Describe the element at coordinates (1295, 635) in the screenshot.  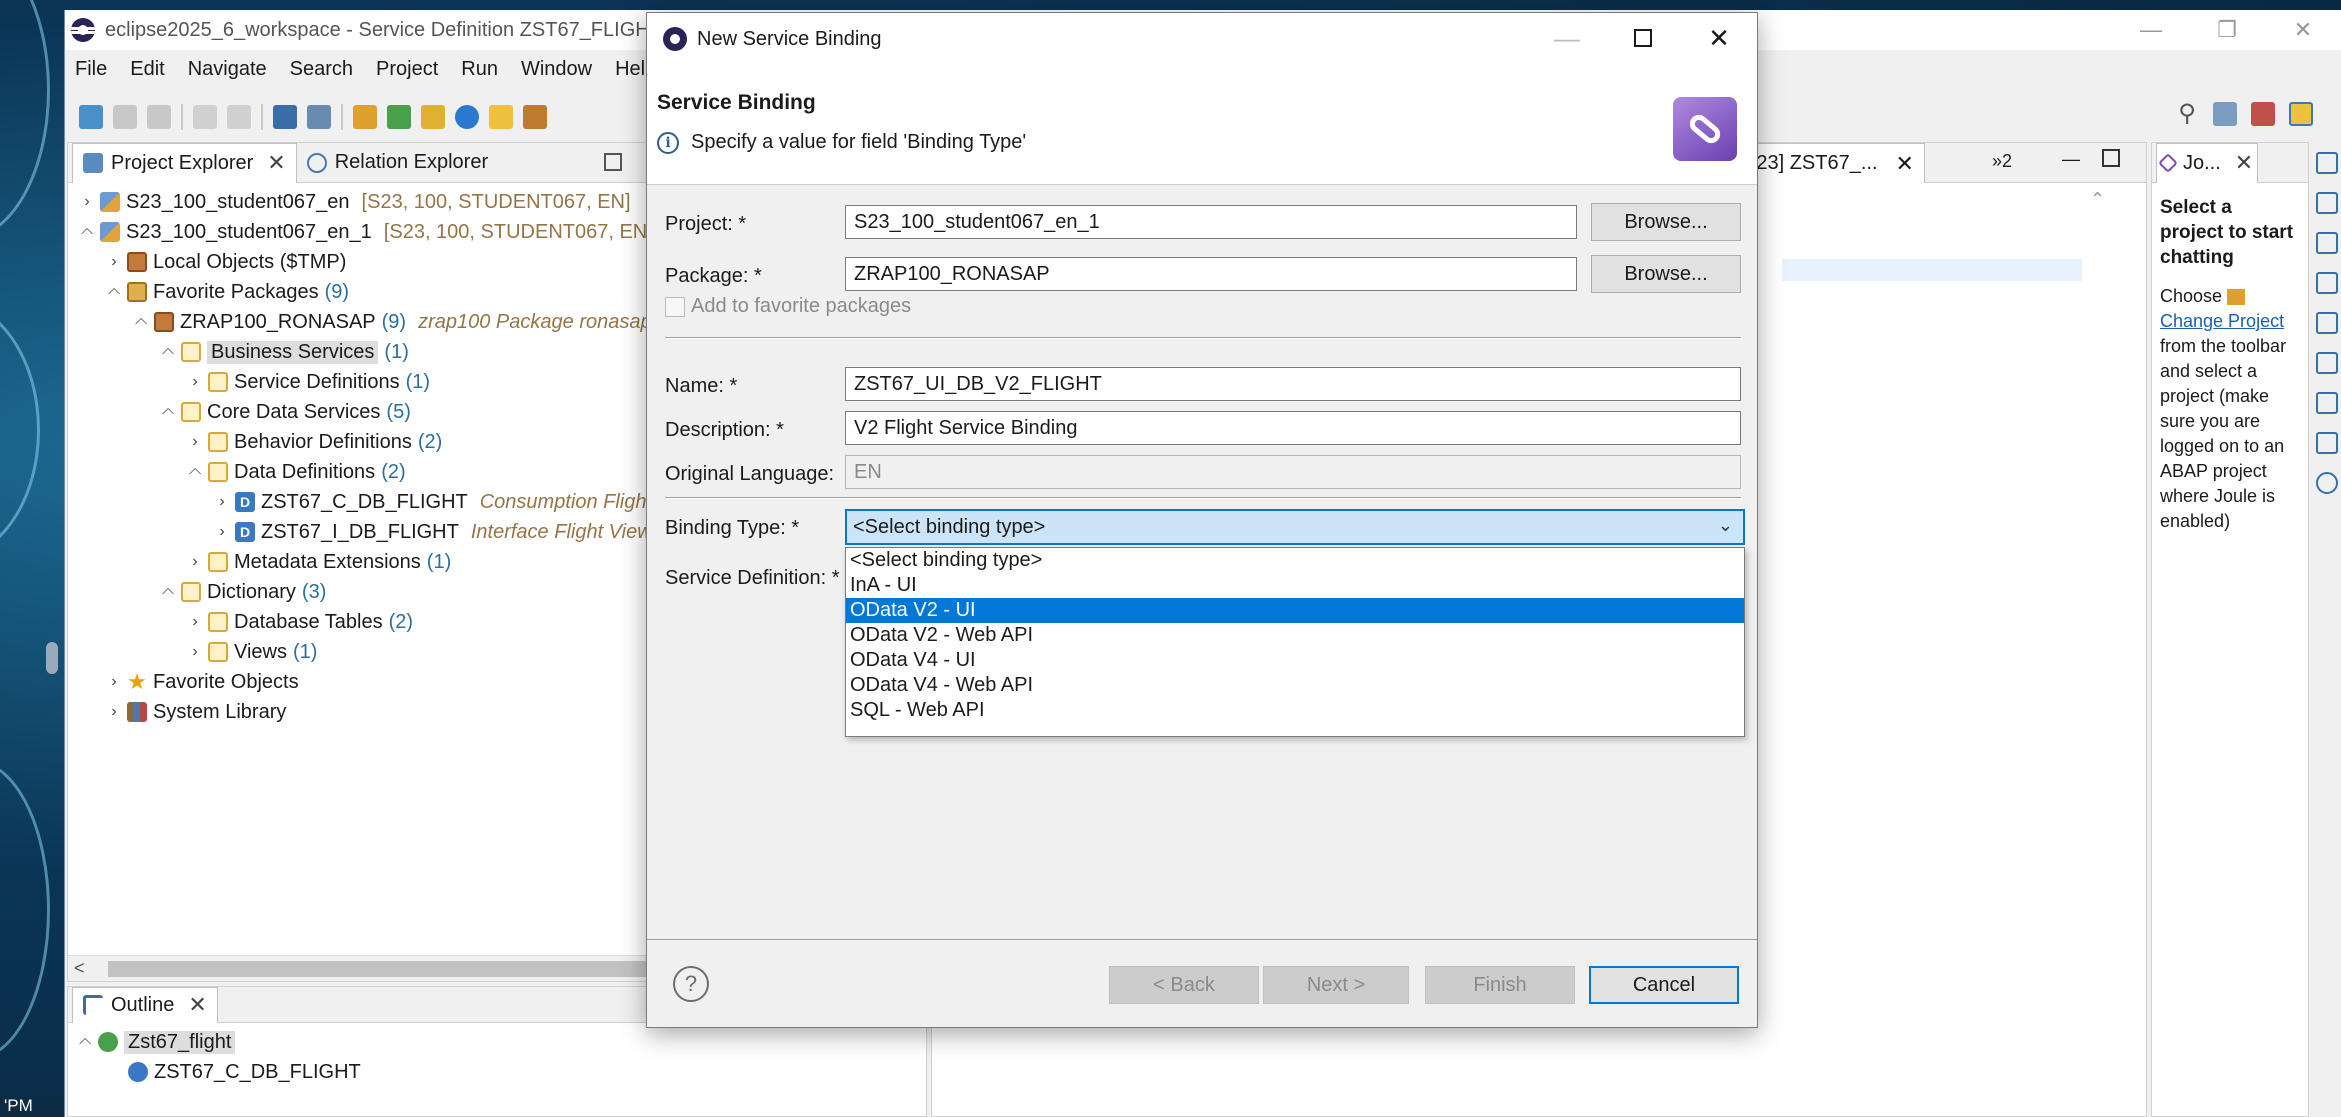
I see `binding-type-option: OData V2 - Web API` at that location.